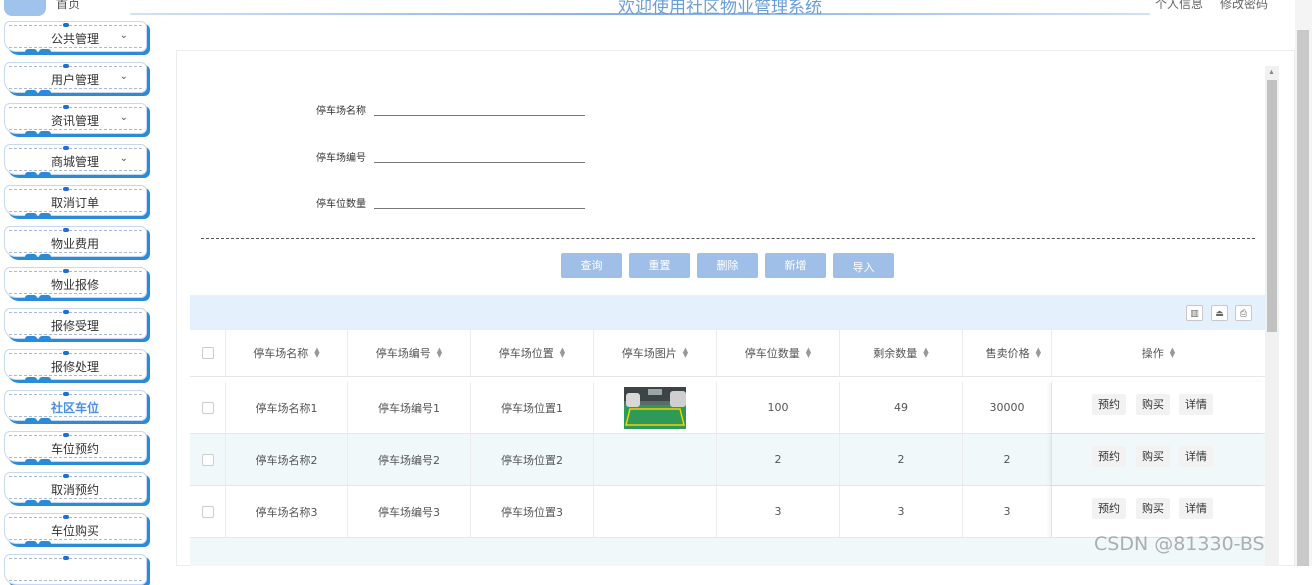 This screenshot has width=1312, height=585. What do you see at coordinates (1244, 6) in the screenshot?
I see `change-password-link: 修改密码` at bounding box center [1244, 6].